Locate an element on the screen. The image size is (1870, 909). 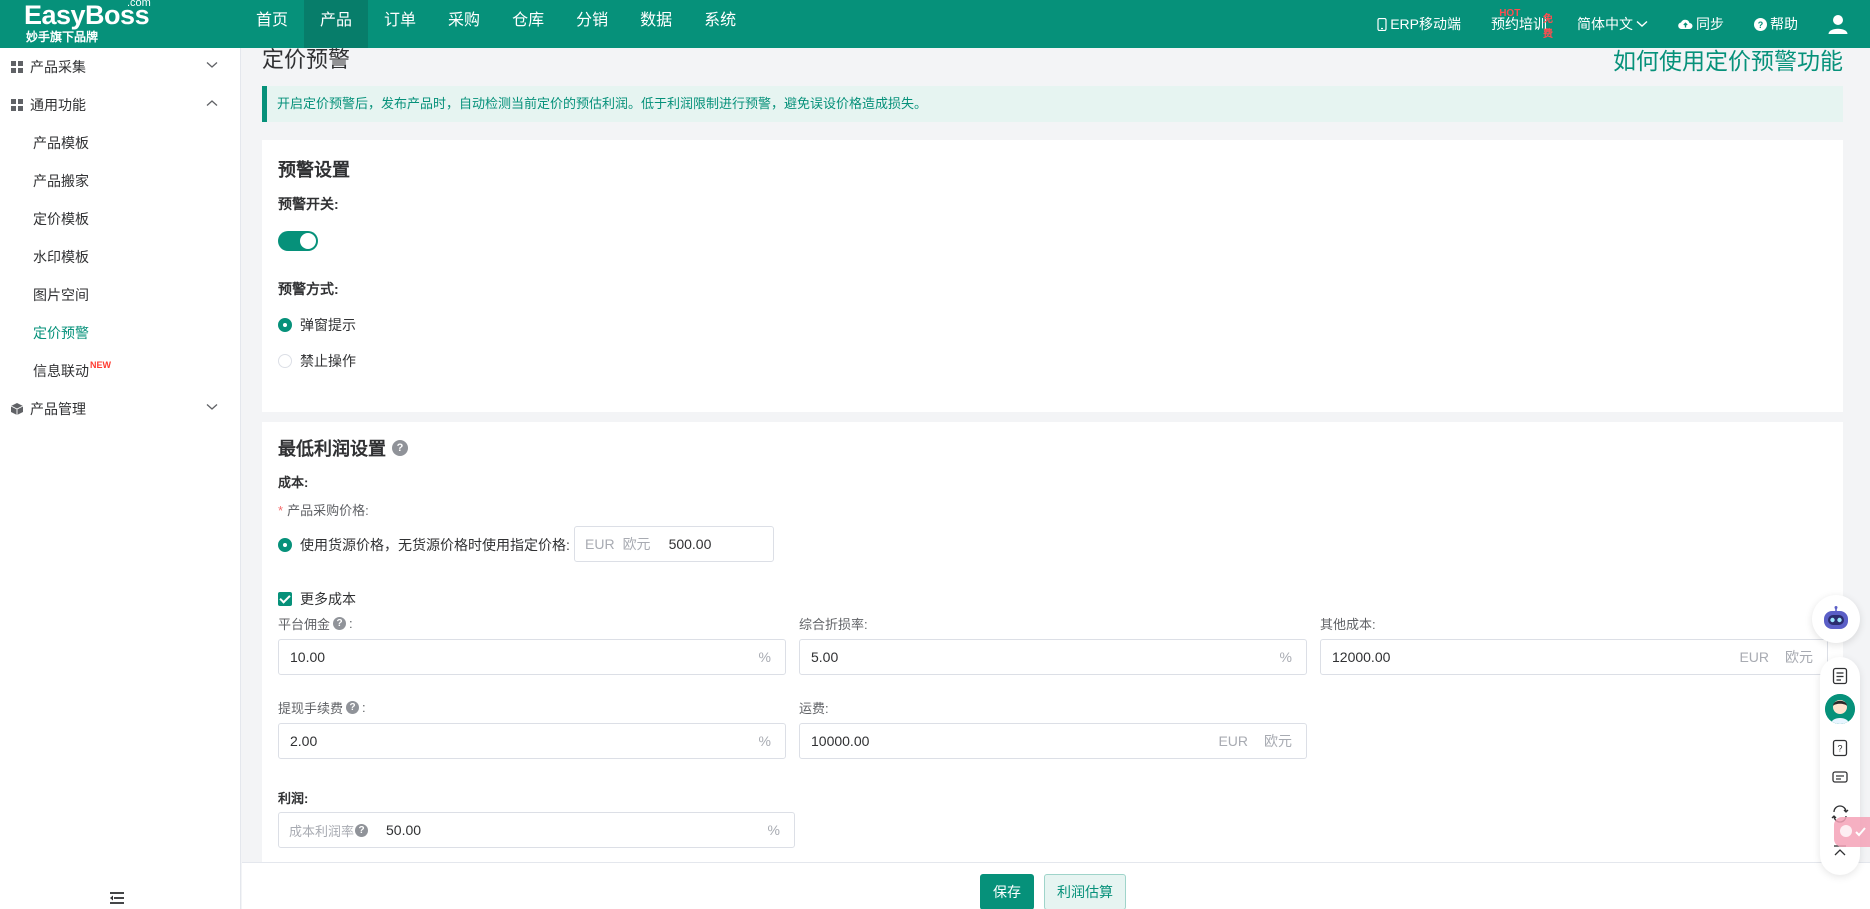
user-icon is located at coordinates (1838, 24).